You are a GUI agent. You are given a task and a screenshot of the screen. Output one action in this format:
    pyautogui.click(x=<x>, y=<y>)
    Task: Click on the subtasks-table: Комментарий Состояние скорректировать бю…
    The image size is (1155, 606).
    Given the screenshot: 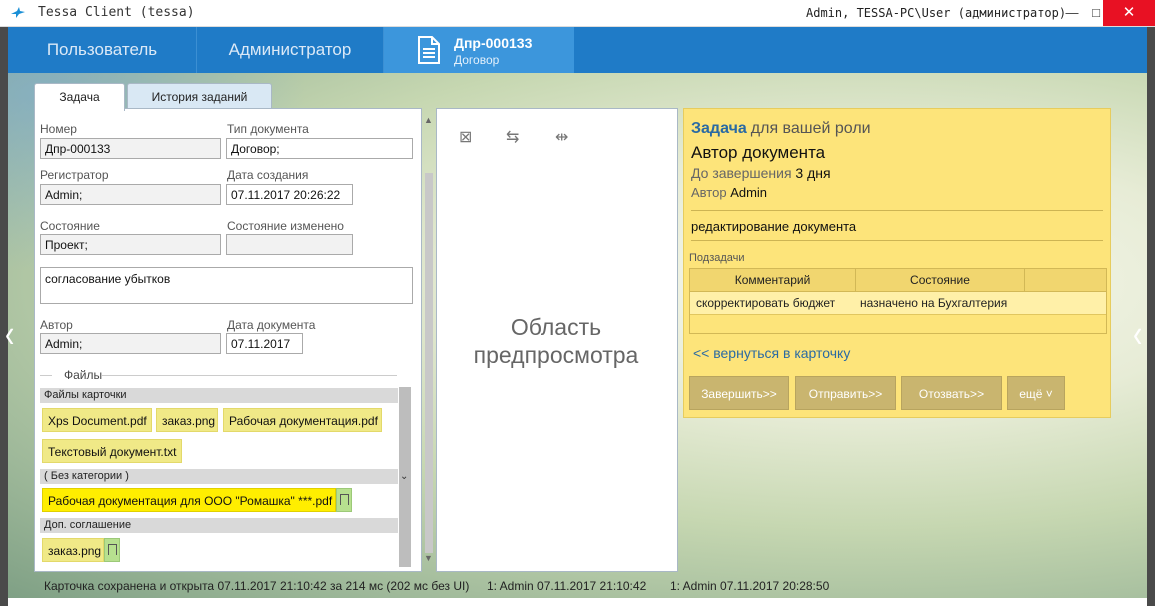 What is the action you would take?
    pyautogui.click(x=898, y=301)
    